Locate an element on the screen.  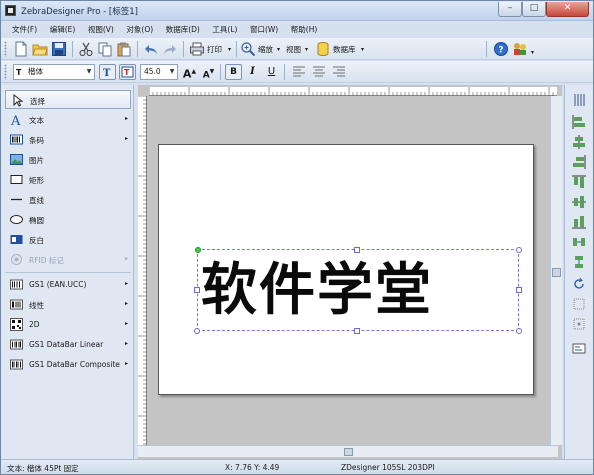
new-document-icon is located at coordinates (21, 49).